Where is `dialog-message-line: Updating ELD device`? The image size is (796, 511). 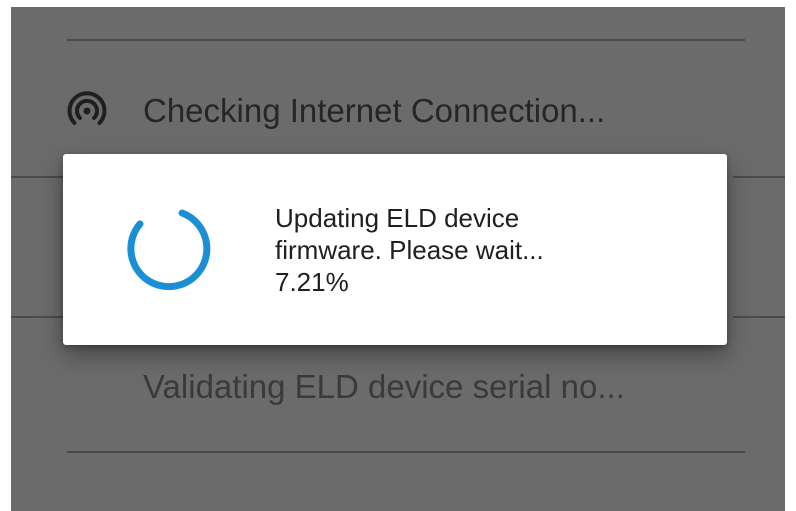 dialog-message-line: Updating ELD device is located at coordinates (397, 218).